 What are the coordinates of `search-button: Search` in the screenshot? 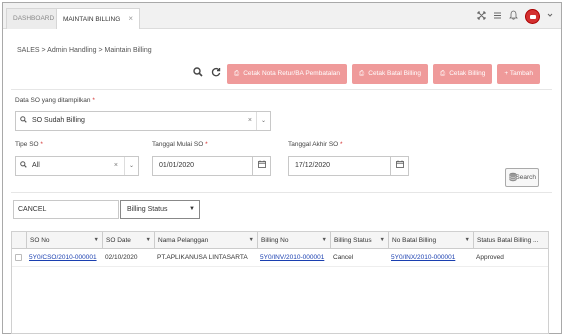 It's located at (522, 177).